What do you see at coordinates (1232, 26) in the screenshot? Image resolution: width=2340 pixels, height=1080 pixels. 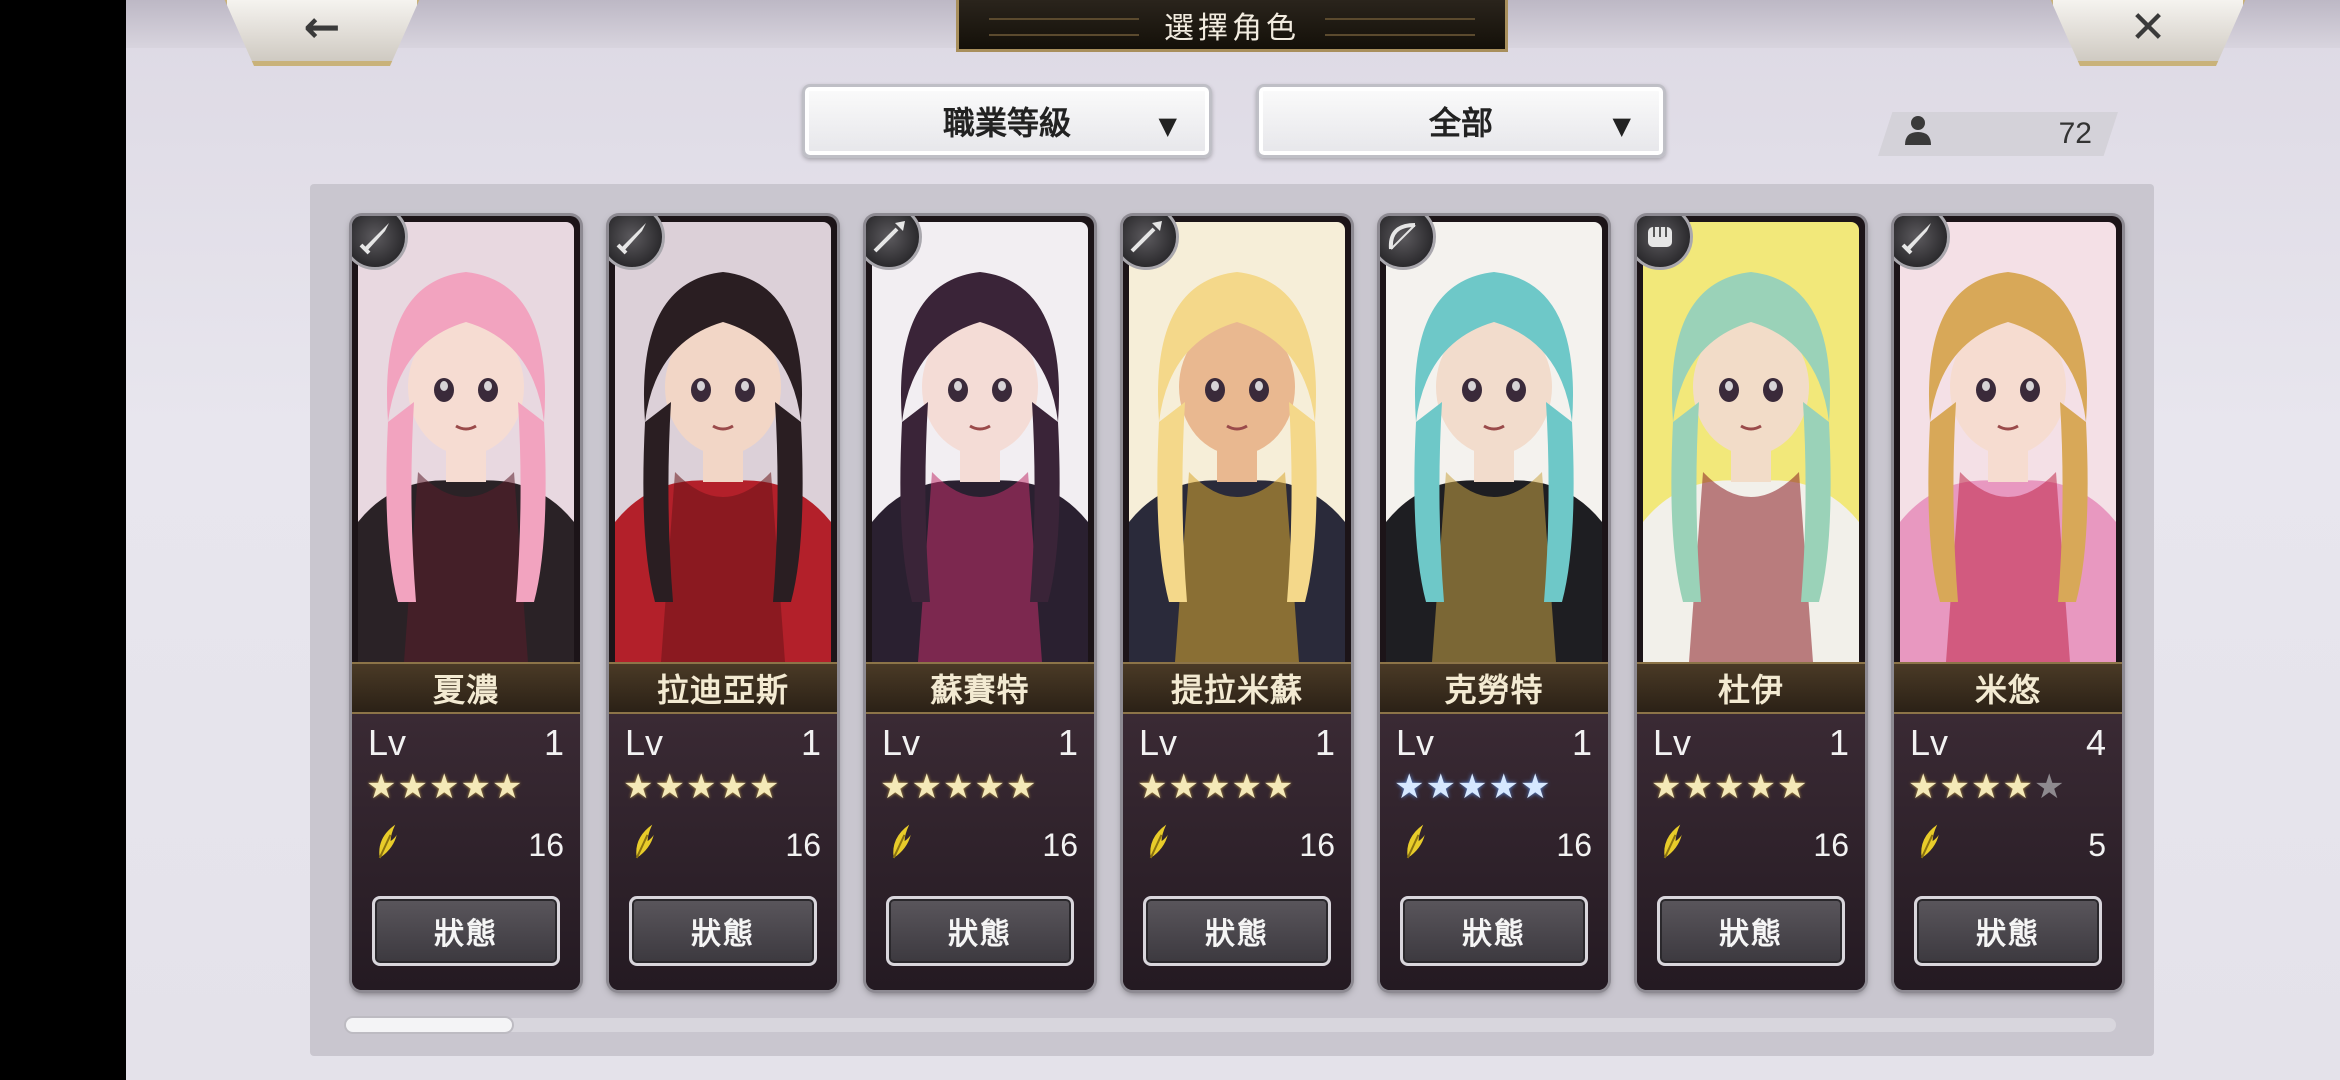 I see `page-title: 選擇角色` at bounding box center [1232, 26].